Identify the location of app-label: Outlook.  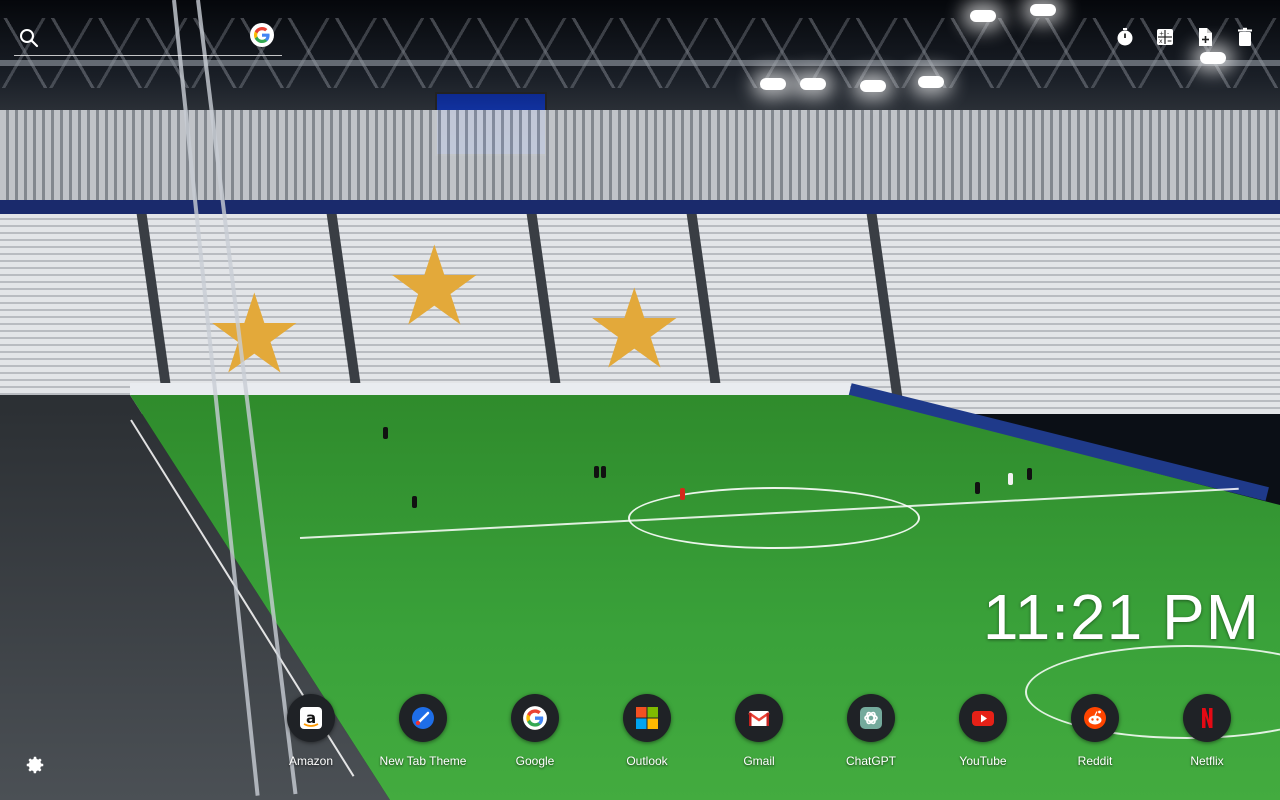
(647, 761).